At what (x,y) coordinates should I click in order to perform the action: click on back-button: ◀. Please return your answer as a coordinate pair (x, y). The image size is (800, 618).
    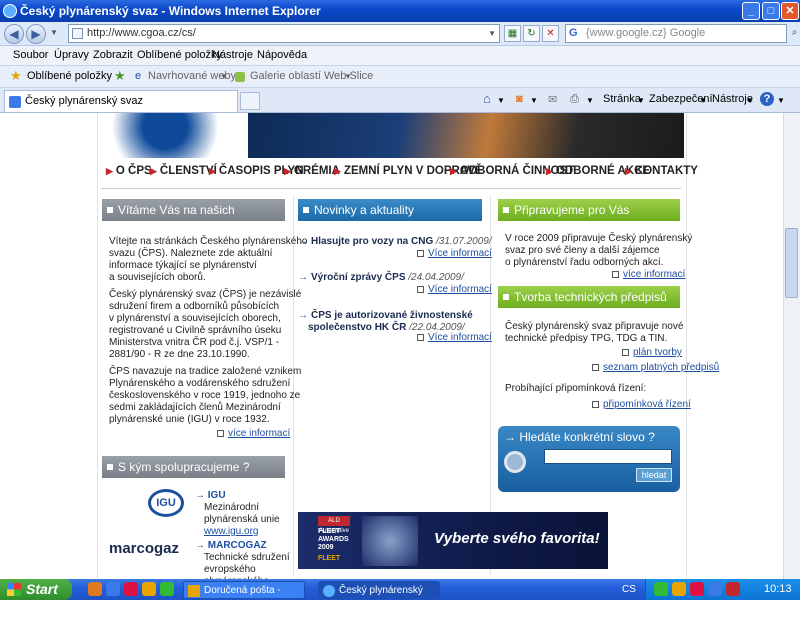
    Looking at the image, I should click on (14, 34).